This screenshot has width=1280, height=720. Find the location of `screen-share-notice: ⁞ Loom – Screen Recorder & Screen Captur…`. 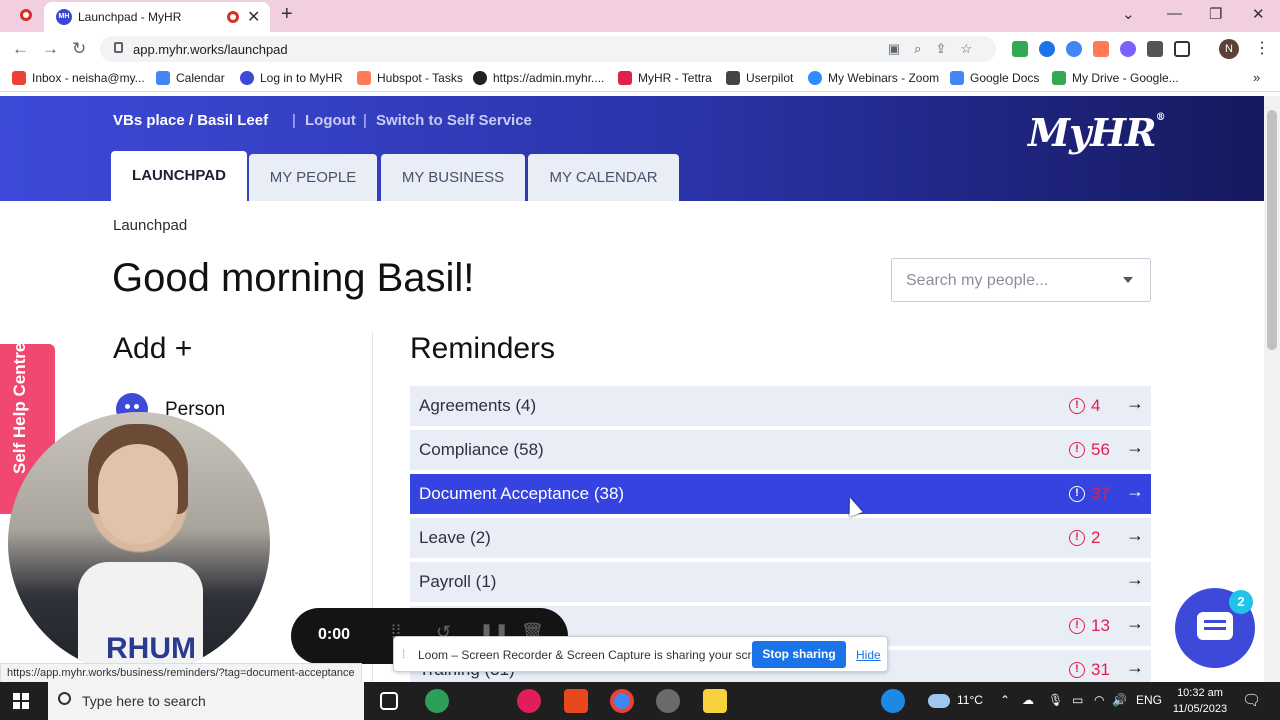

screen-share-notice: ⁞ Loom – Screen Recorder & Screen Captur… is located at coordinates (640, 654).